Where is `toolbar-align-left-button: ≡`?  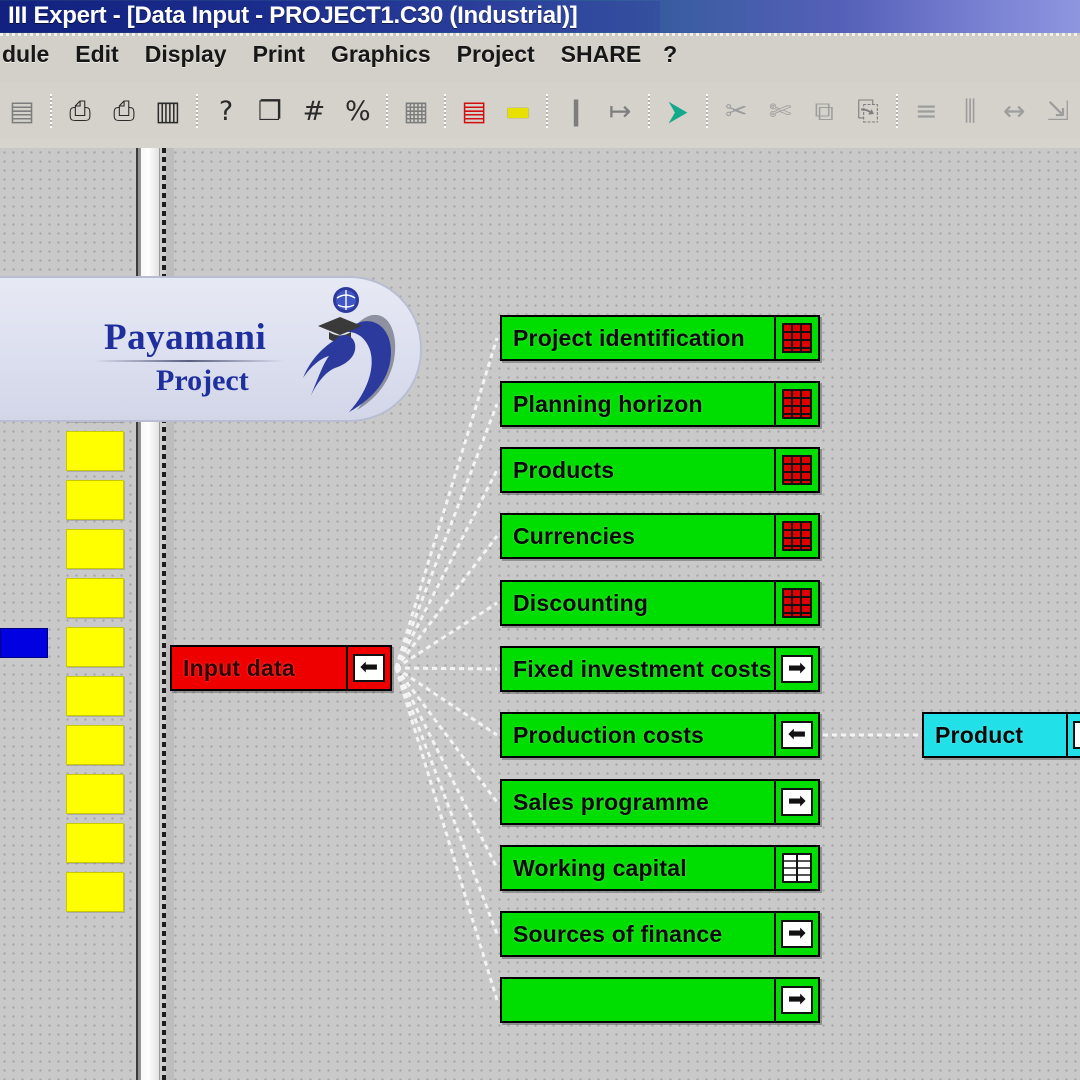 toolbar-align-left-button: ≡ is located at coordinates (926, 111).